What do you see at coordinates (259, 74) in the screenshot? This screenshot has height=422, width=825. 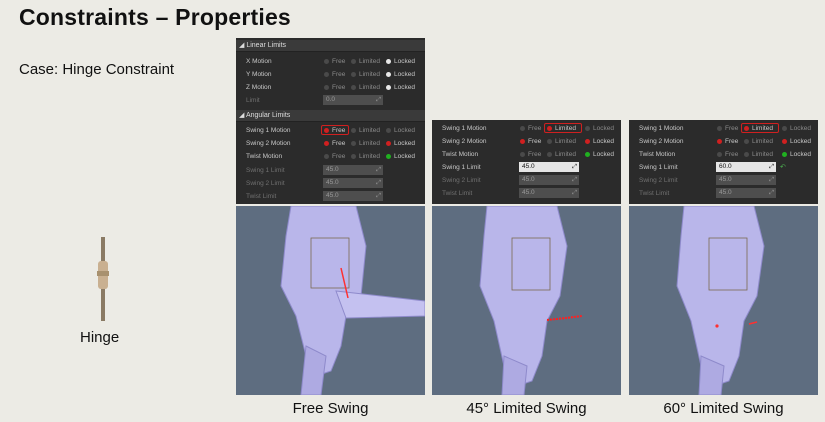 I see `y-motion-label: Y Motion` at bounding box center [259, 74].